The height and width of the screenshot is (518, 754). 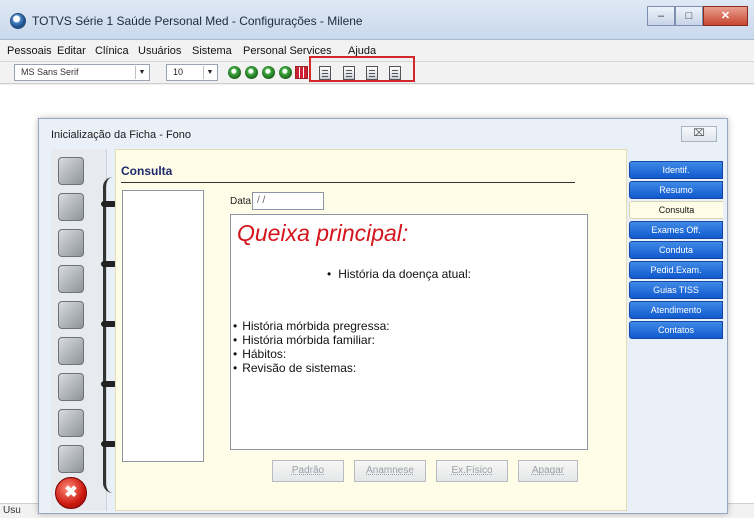 What do you see at coordinates (676, 190) in the screenshot?
I see `tab-resumo: Resumo` at bounding box center [676, 190].